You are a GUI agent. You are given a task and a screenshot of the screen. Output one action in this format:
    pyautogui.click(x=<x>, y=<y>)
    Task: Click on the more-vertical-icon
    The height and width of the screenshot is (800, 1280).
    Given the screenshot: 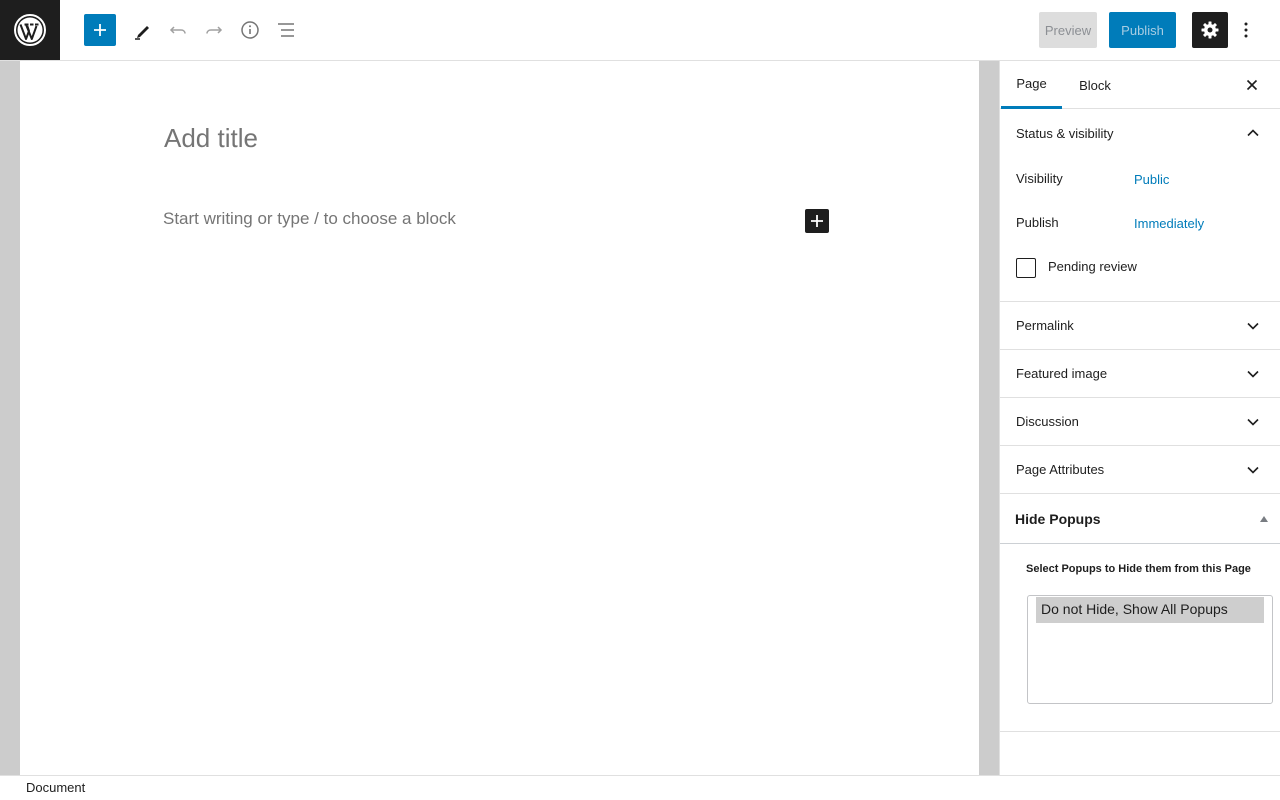 What is the action you would take?
    pyautogui.click(x=1246, y=30)
    